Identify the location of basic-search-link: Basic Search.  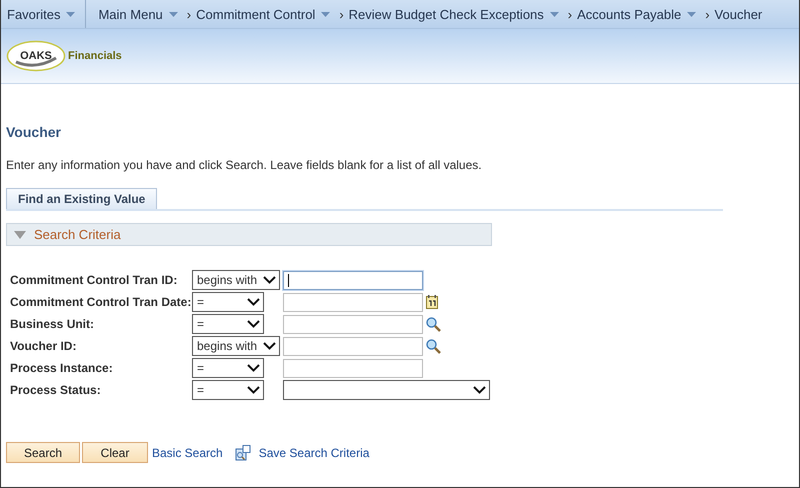
(187, 453).